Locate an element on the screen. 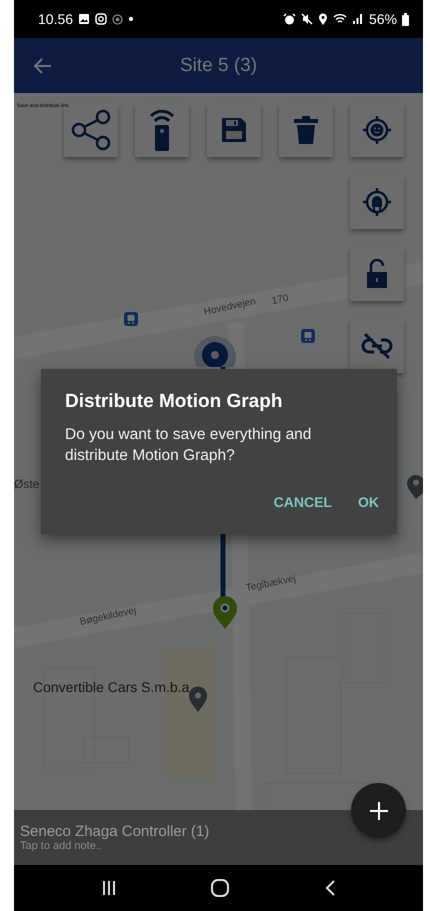  save-button is located at coordinates (234, 130).